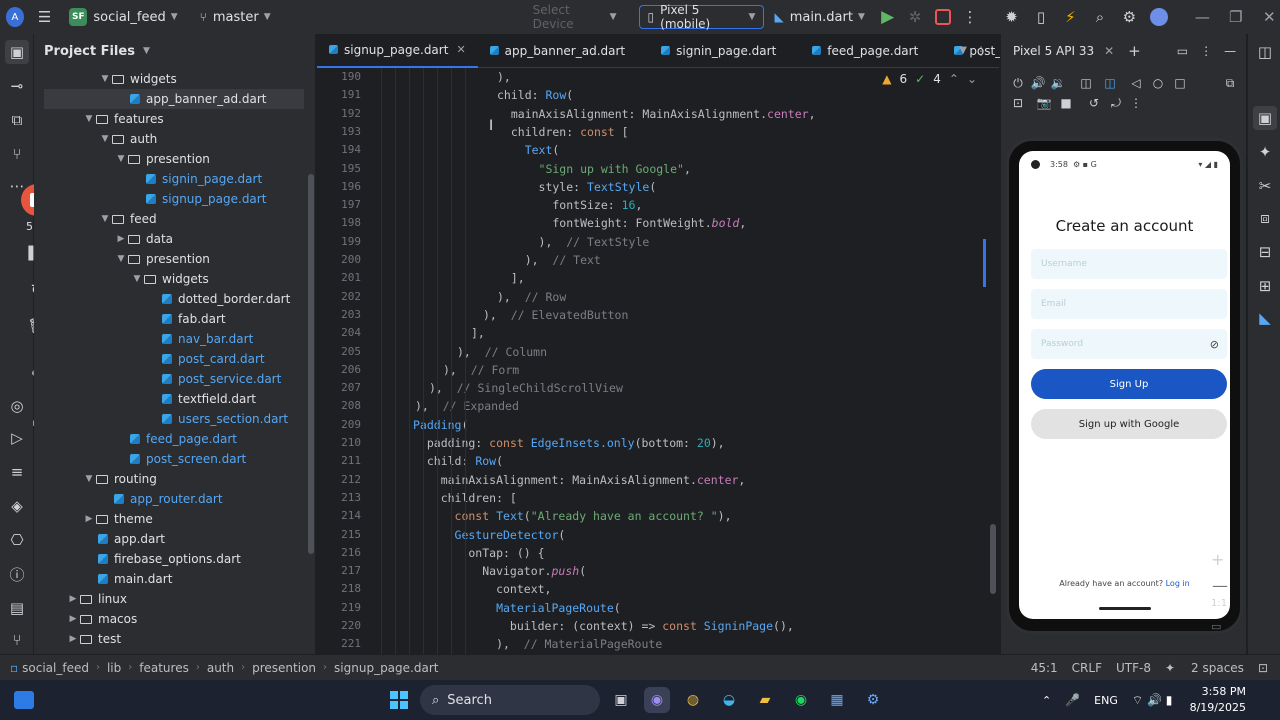  Describe the element at coordinates (169, 419) in the screenshot. I see `tree-file: users_section.dart` at that location.